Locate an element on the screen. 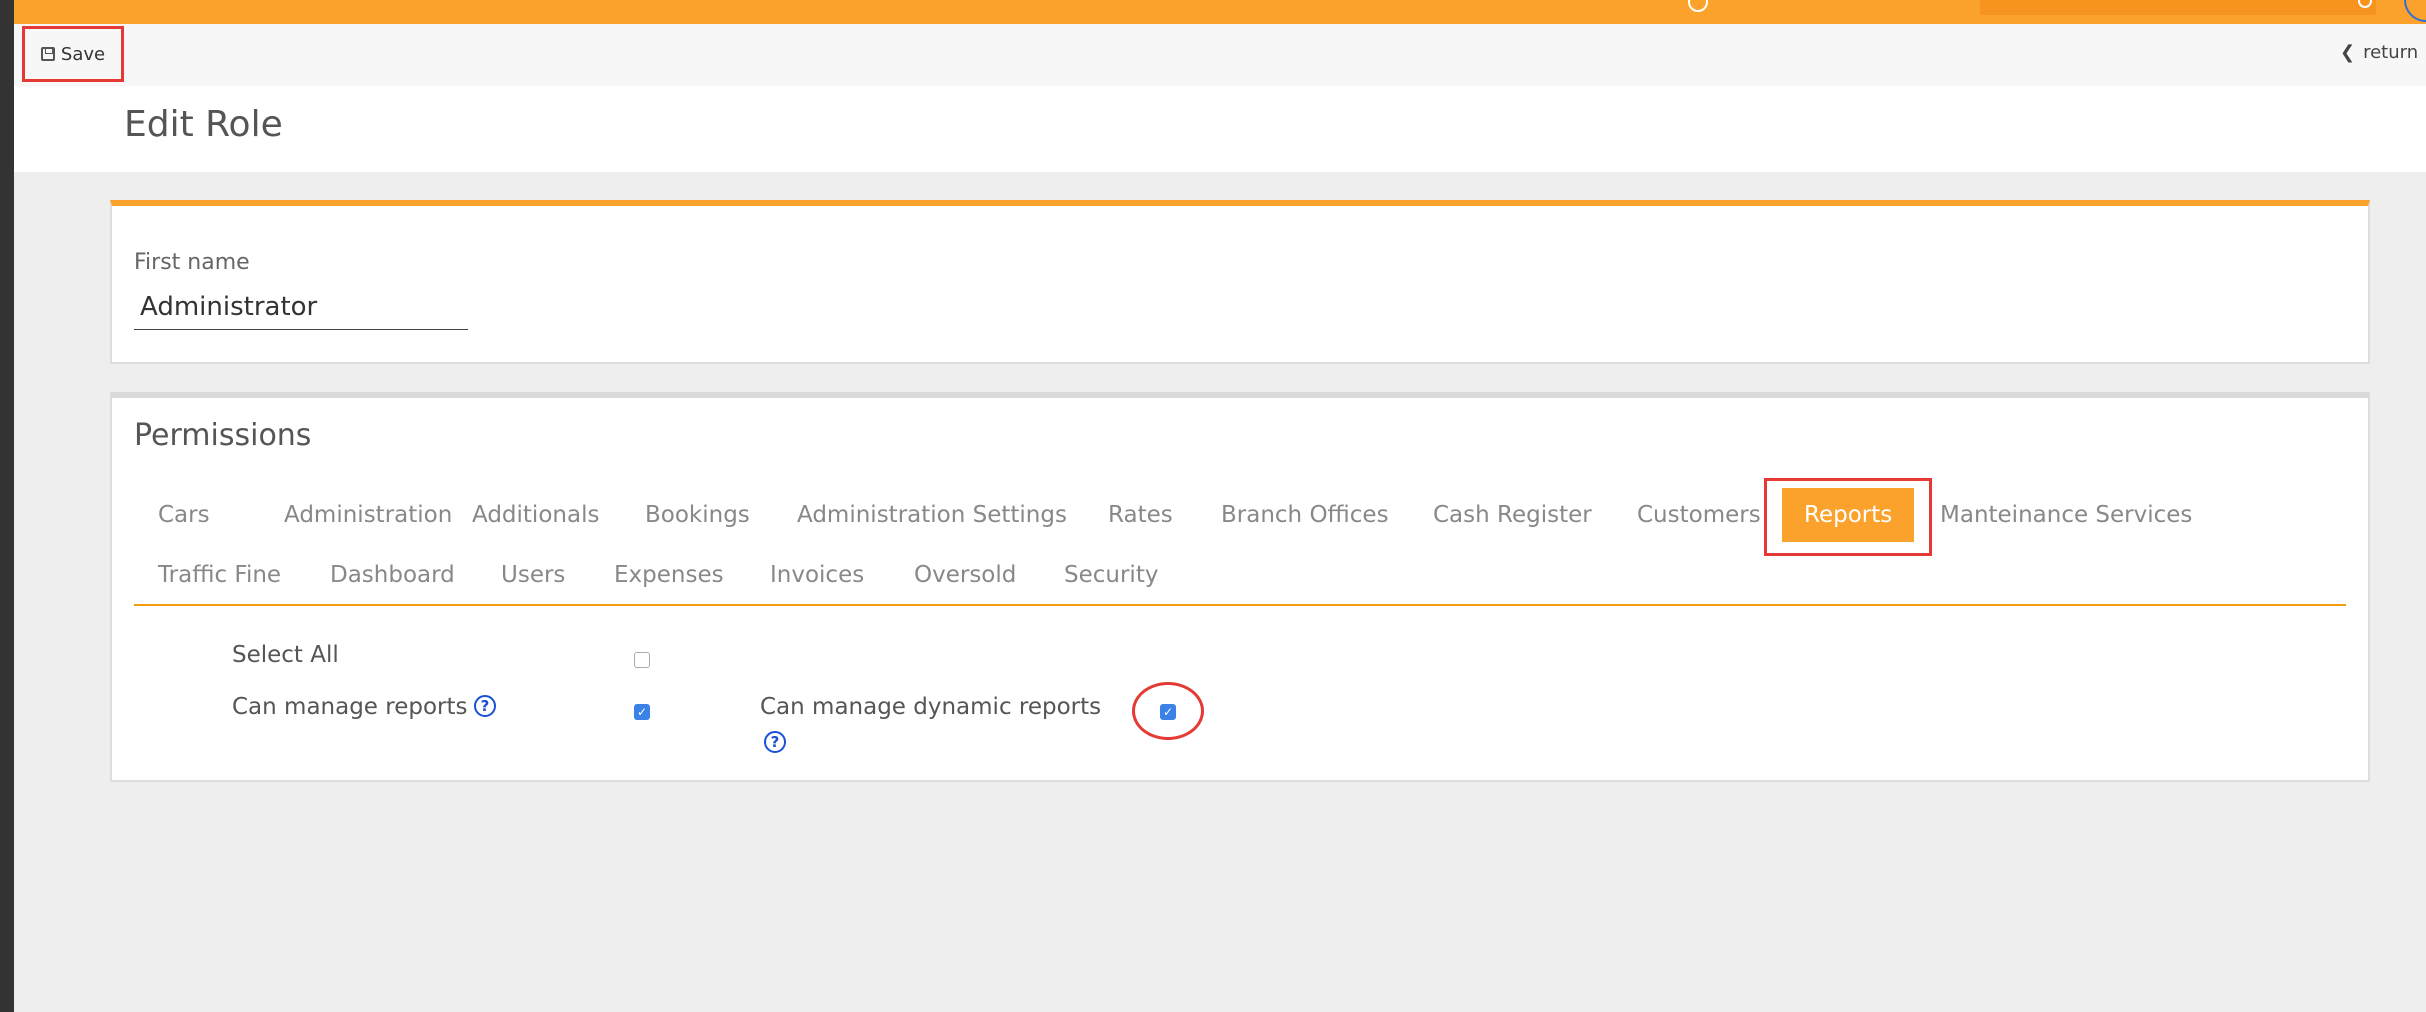 The width and height of the screenshot is (2426, 1012). tab-administration: Administration is located at coordinates (368, 515).